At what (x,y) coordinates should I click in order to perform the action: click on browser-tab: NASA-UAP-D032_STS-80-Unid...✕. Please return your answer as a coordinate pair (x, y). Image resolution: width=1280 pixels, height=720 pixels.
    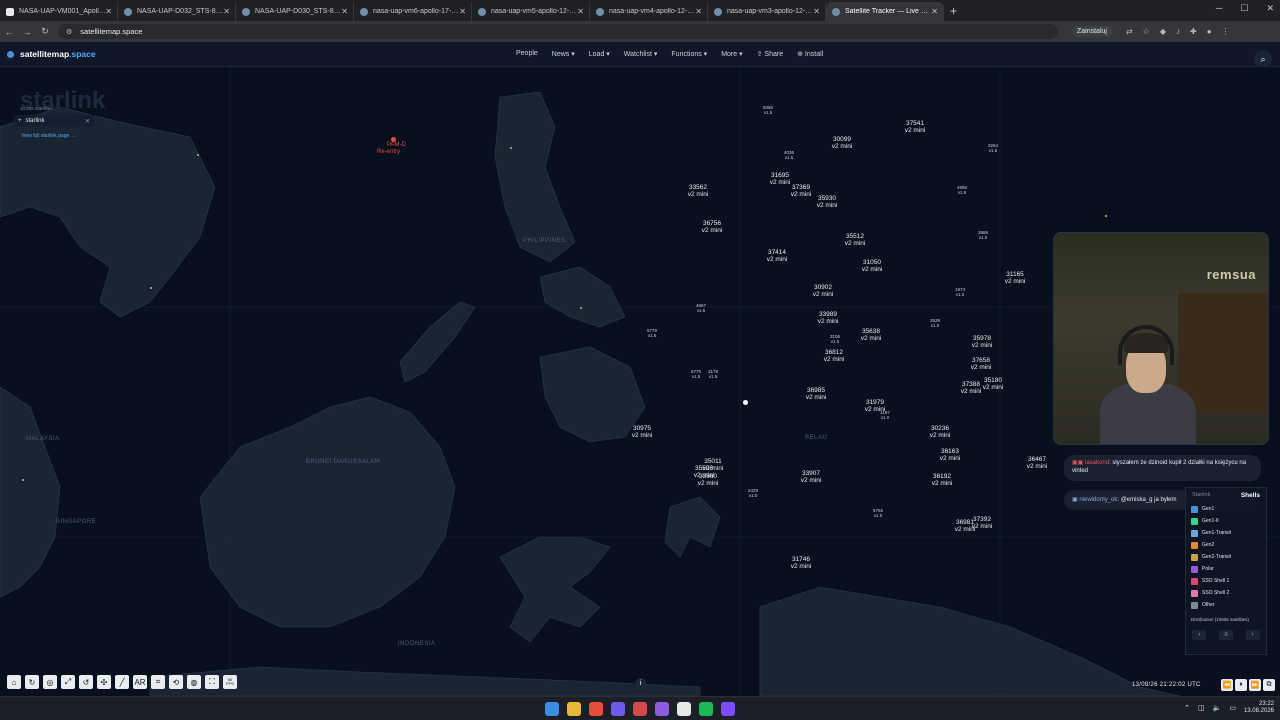
    Looking at the image, I should click on (177, 11).